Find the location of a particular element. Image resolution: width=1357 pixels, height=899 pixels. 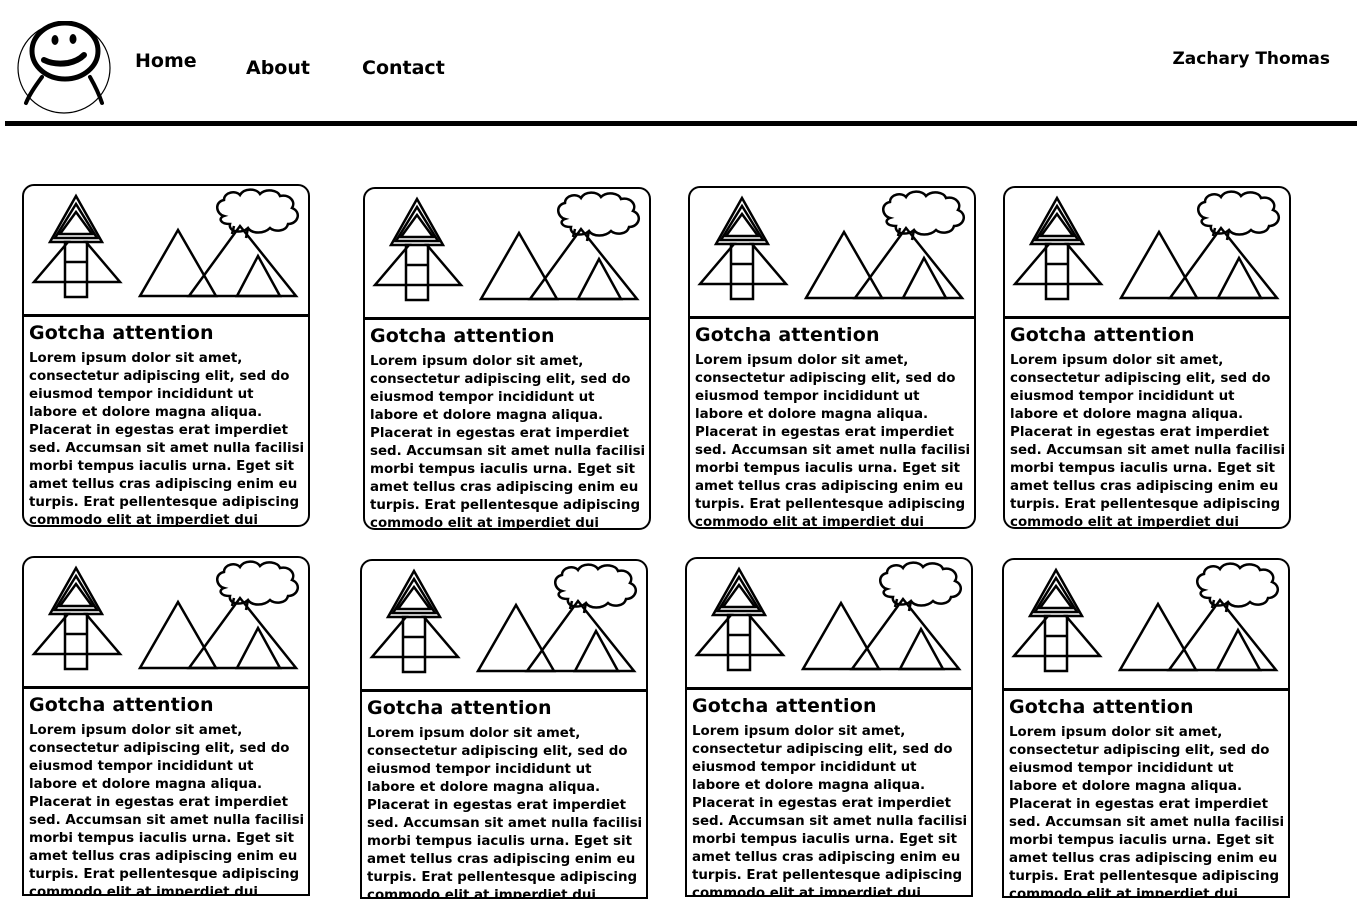

header-divider is located at coordinates (681, 123).